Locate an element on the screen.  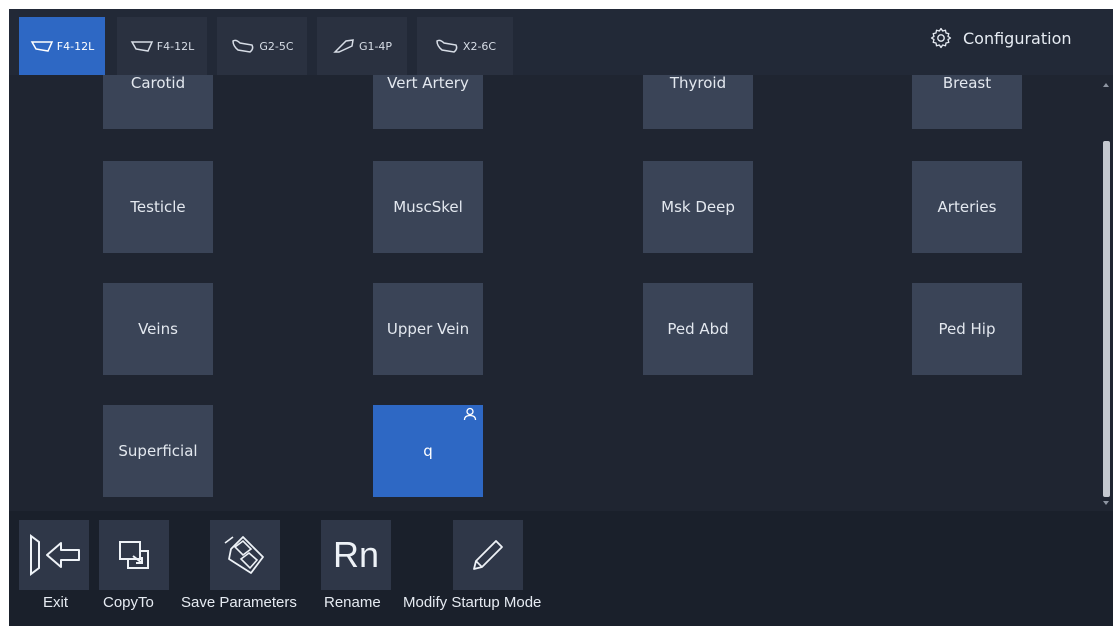
exam-tile: MuscSkel is located at coordinates (428, 207).